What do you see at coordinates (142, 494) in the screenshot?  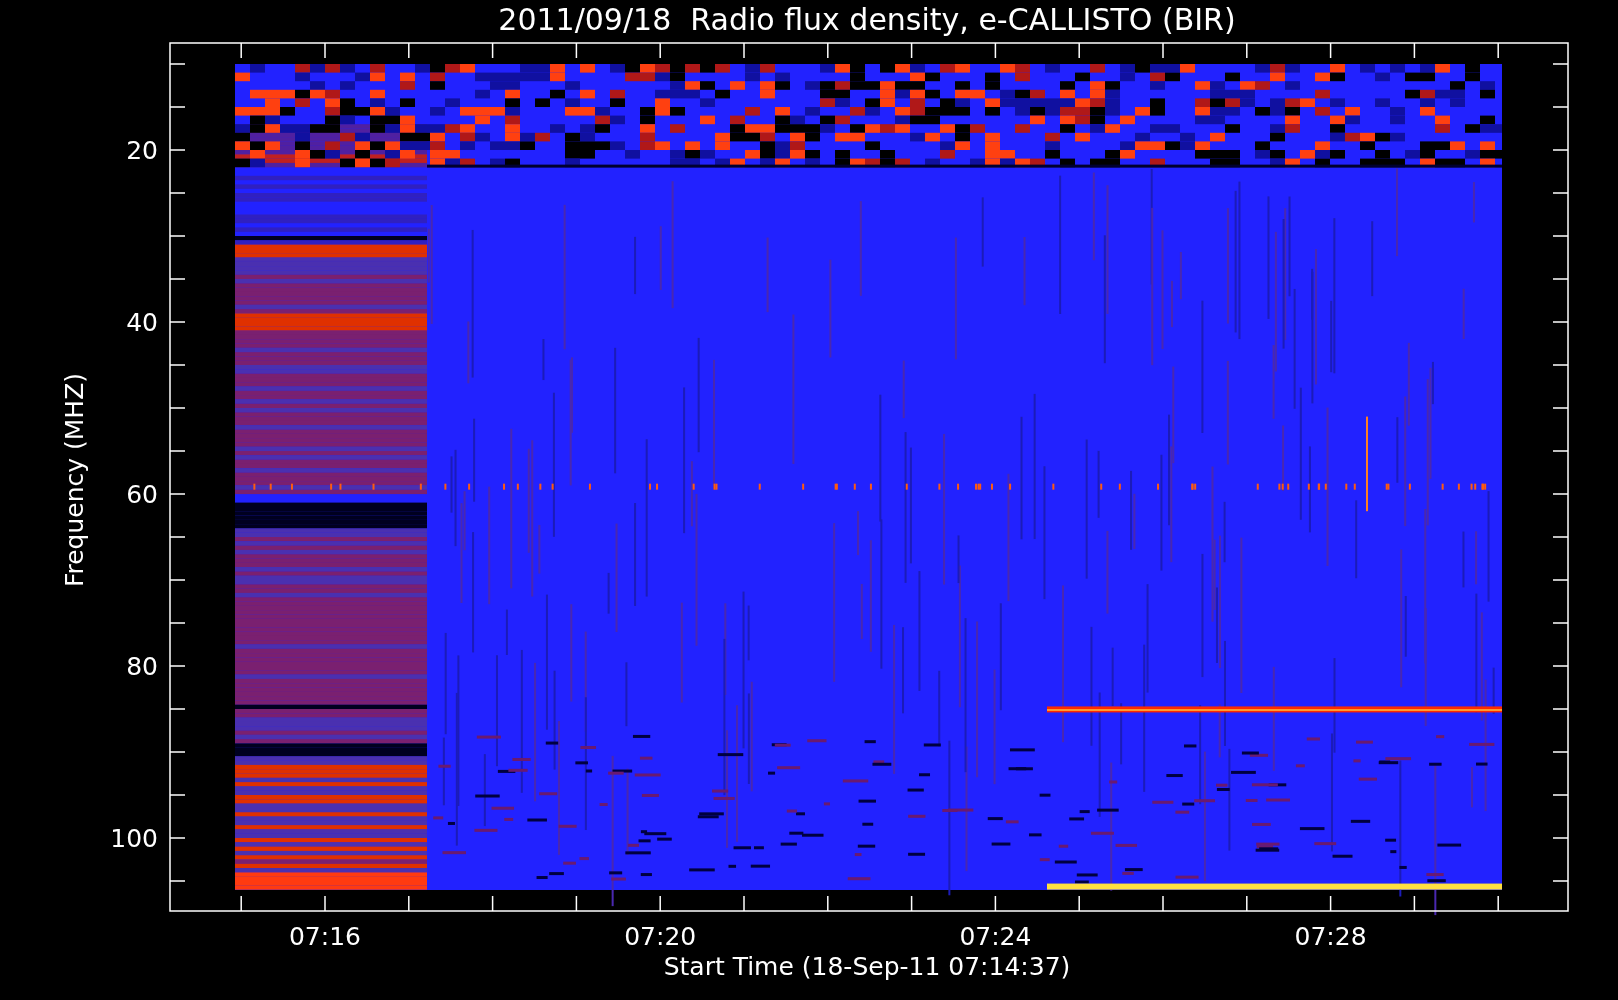 I see `axis-tick-label: 60` at bounding box center [142, 494].